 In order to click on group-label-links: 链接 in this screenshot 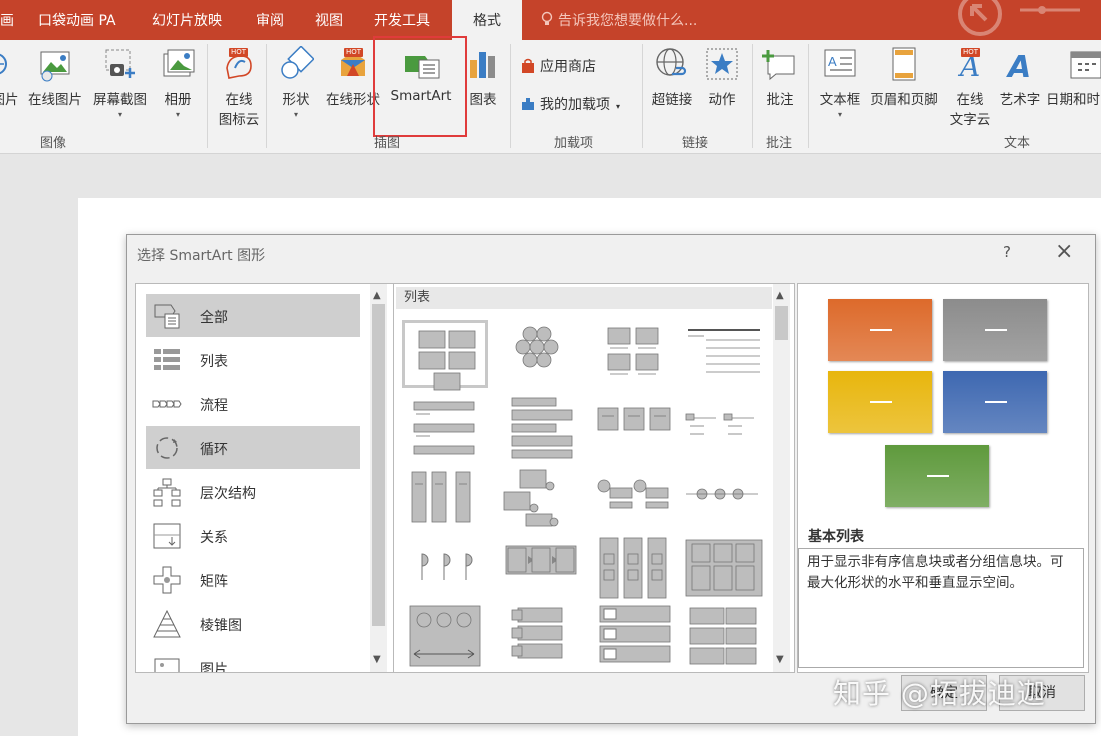, I will do `click(695, 143)`.